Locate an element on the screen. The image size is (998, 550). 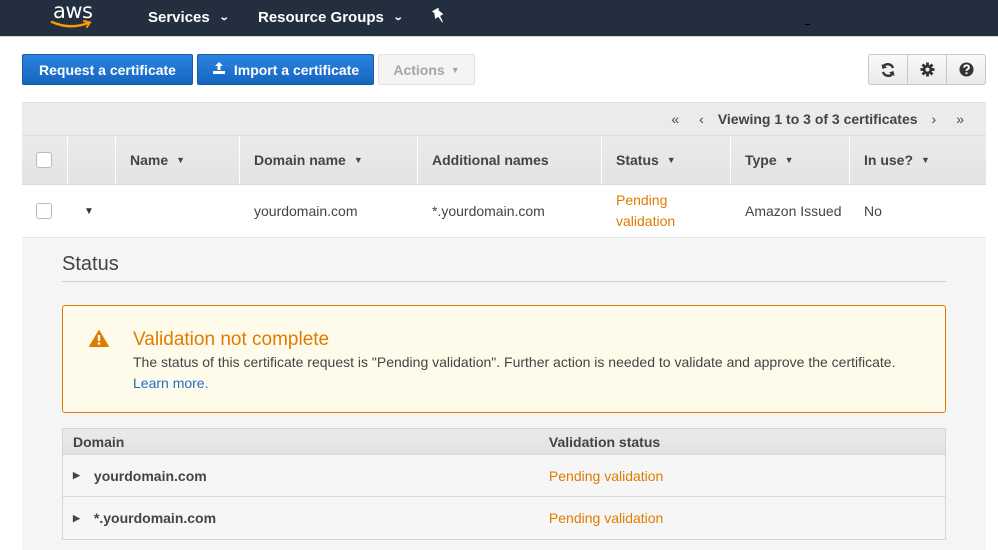
resource-groups-label: Resource Groups is located at coordinates (321, 17).